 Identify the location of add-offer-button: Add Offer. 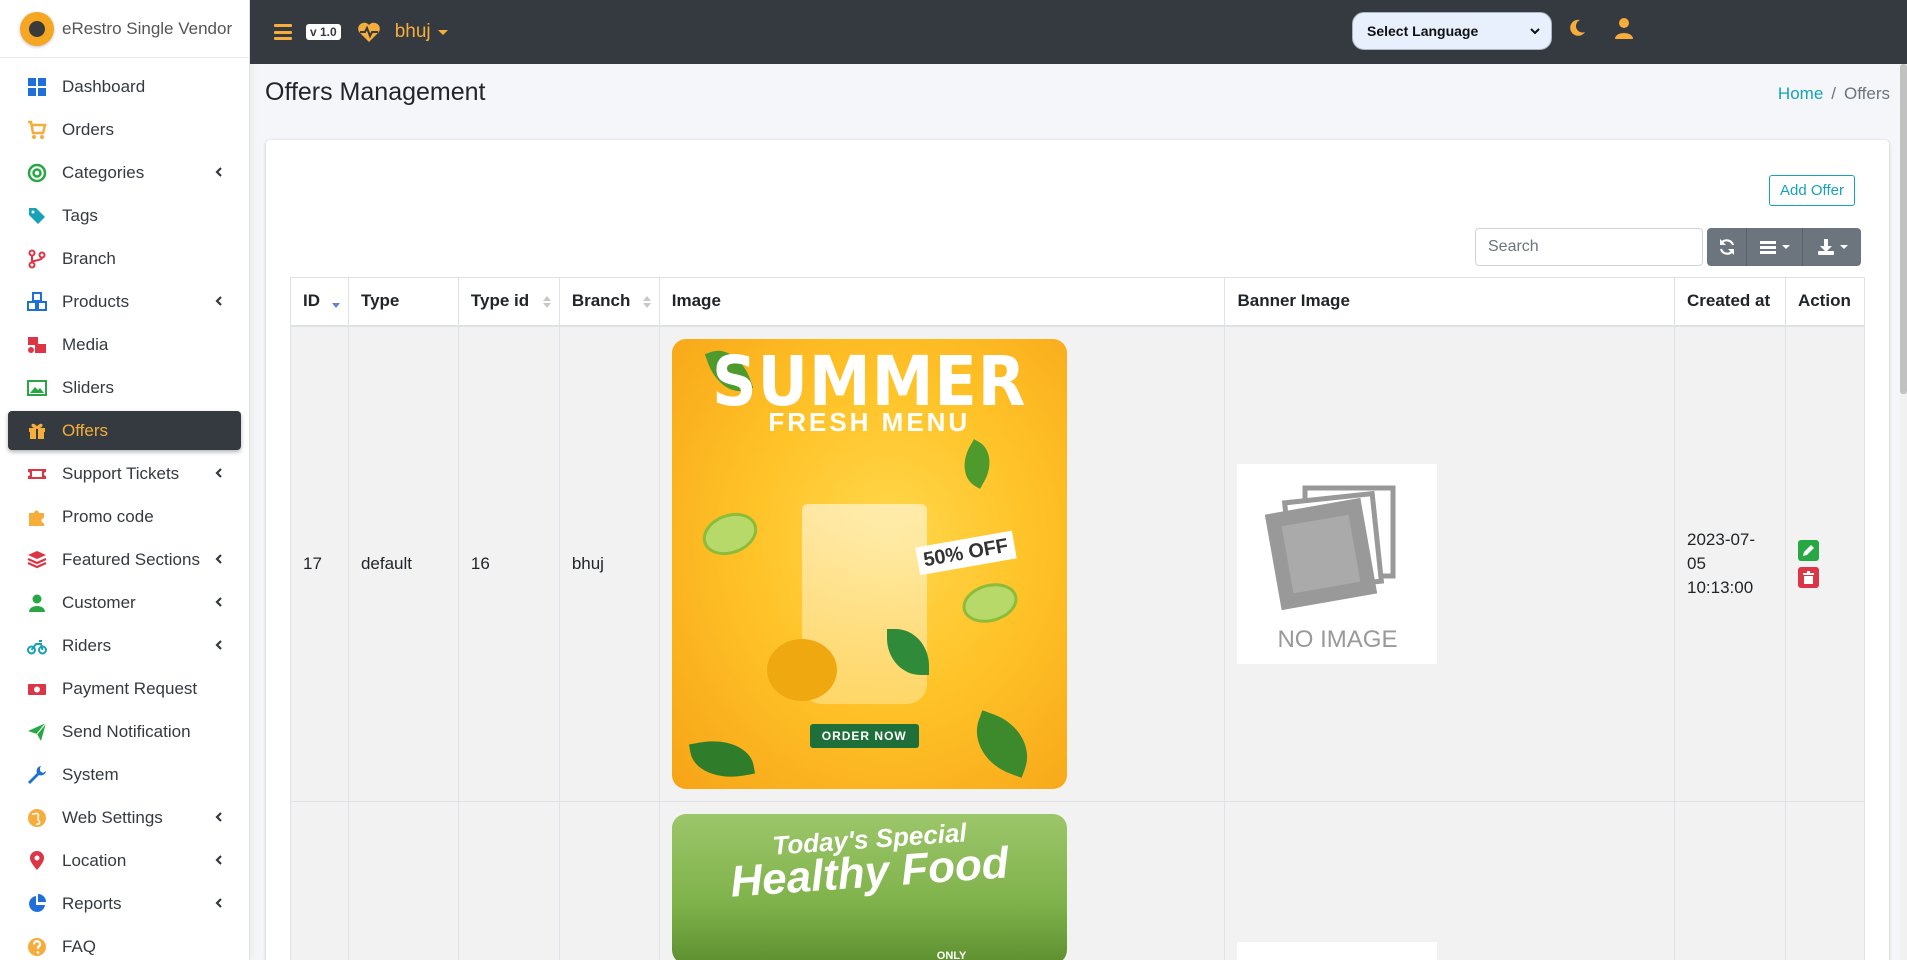
(1812, 190).